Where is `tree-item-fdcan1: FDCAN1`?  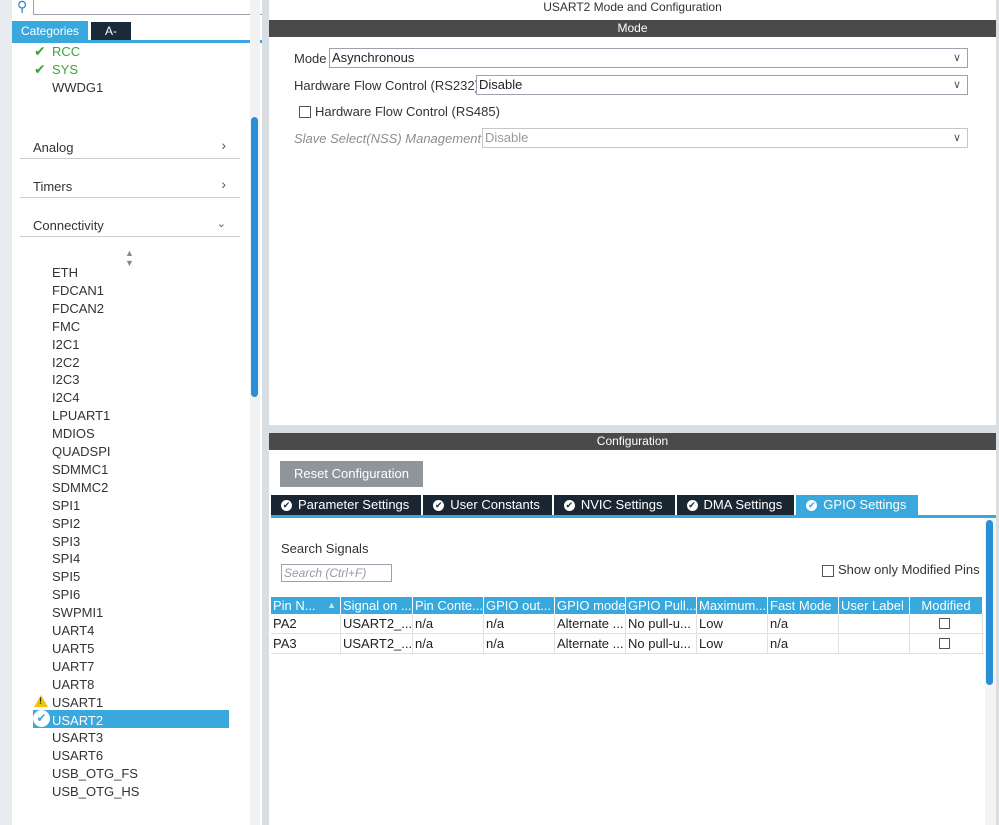
tree-item-fdcan1: FDCAN1 is located at coordinates (78, 291).